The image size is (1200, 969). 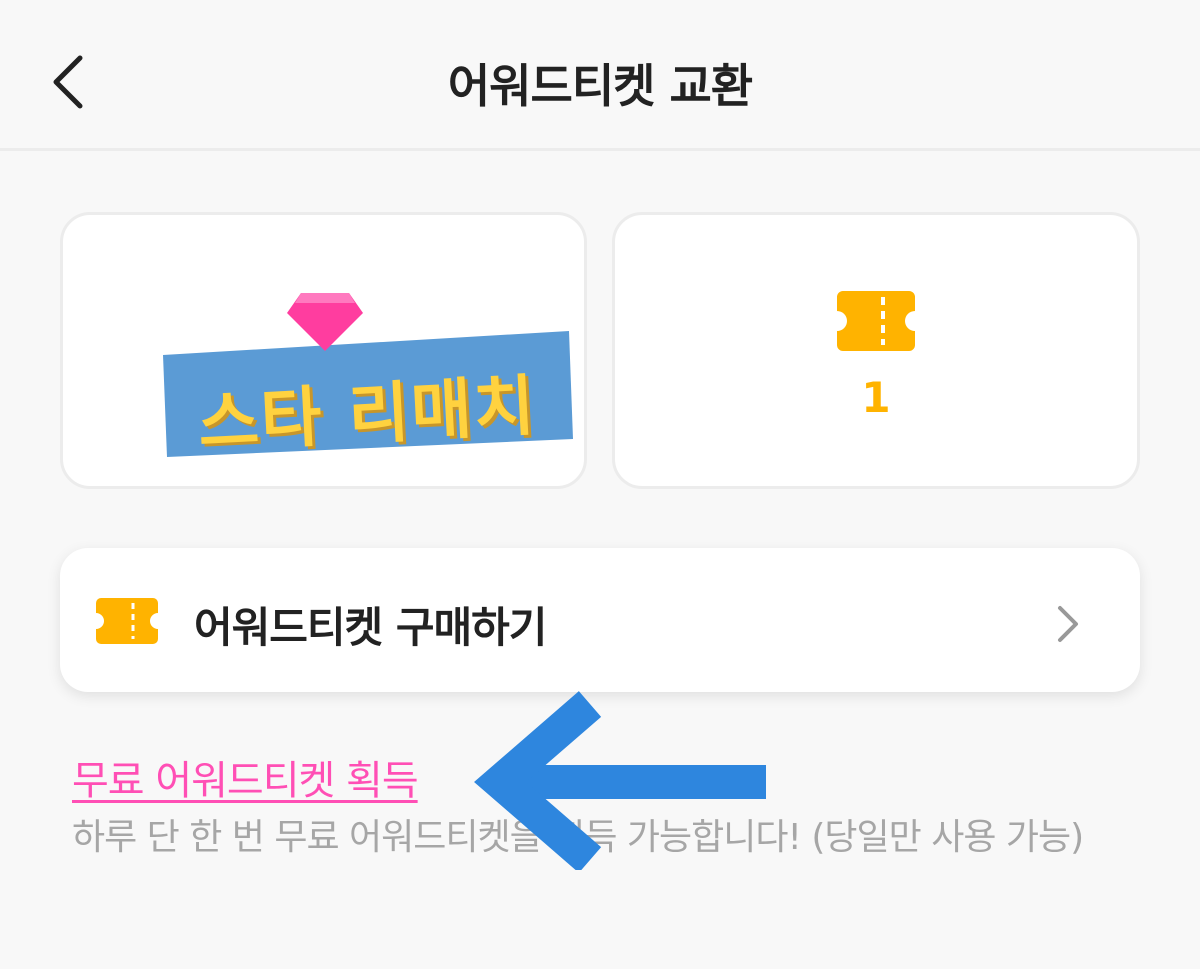 I want to click on ticket-balance-card: 1, so click(x=876, y=350).